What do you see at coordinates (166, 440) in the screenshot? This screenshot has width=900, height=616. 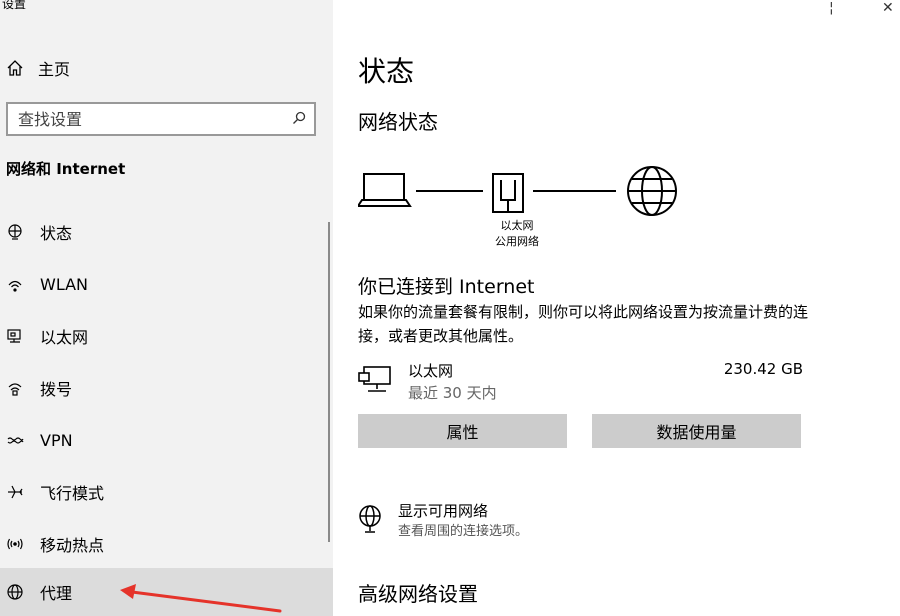 I see `sidebar-item-vpn: VPN` at bounding box center [166, 440].